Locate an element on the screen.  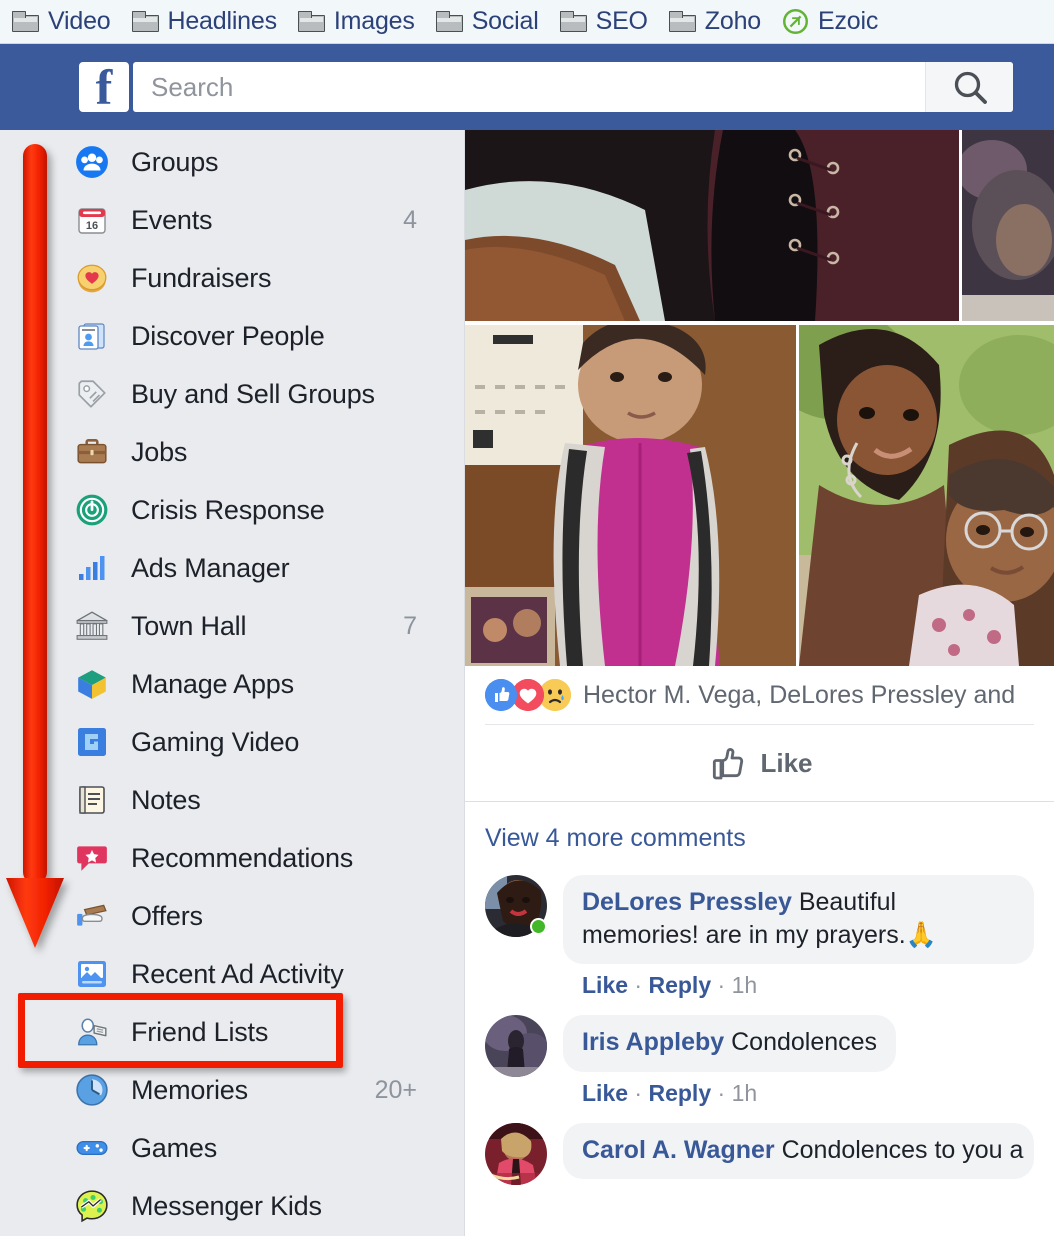
sidebar-item-label: Manage Apps is located at coordinates (212, 683).